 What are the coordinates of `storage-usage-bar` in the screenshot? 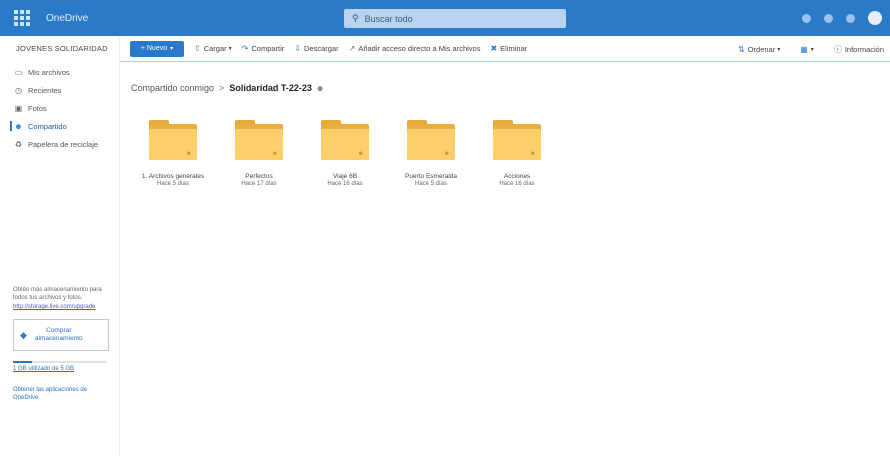 It's located at (60, 362).